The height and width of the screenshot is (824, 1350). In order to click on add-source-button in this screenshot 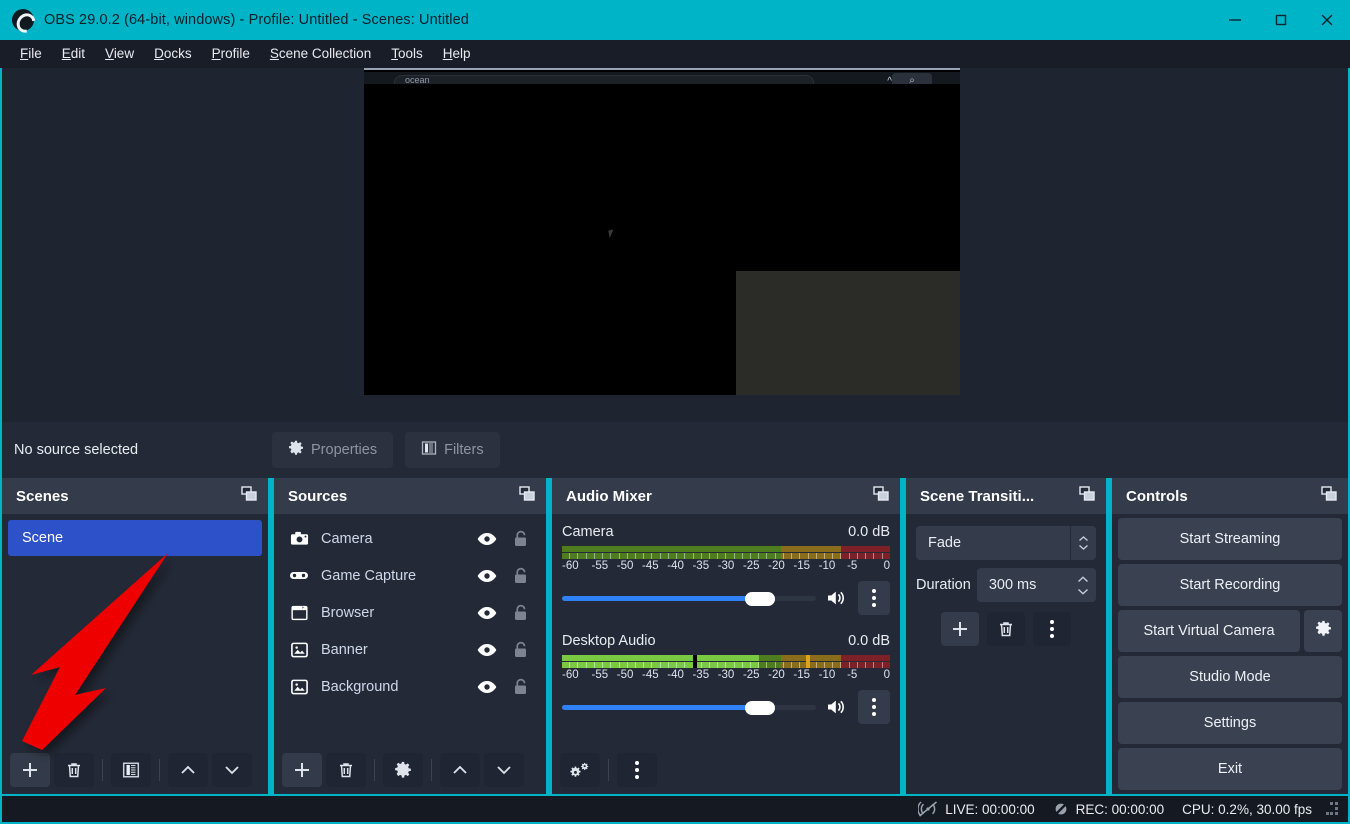, I will do `click(302, 770)`.